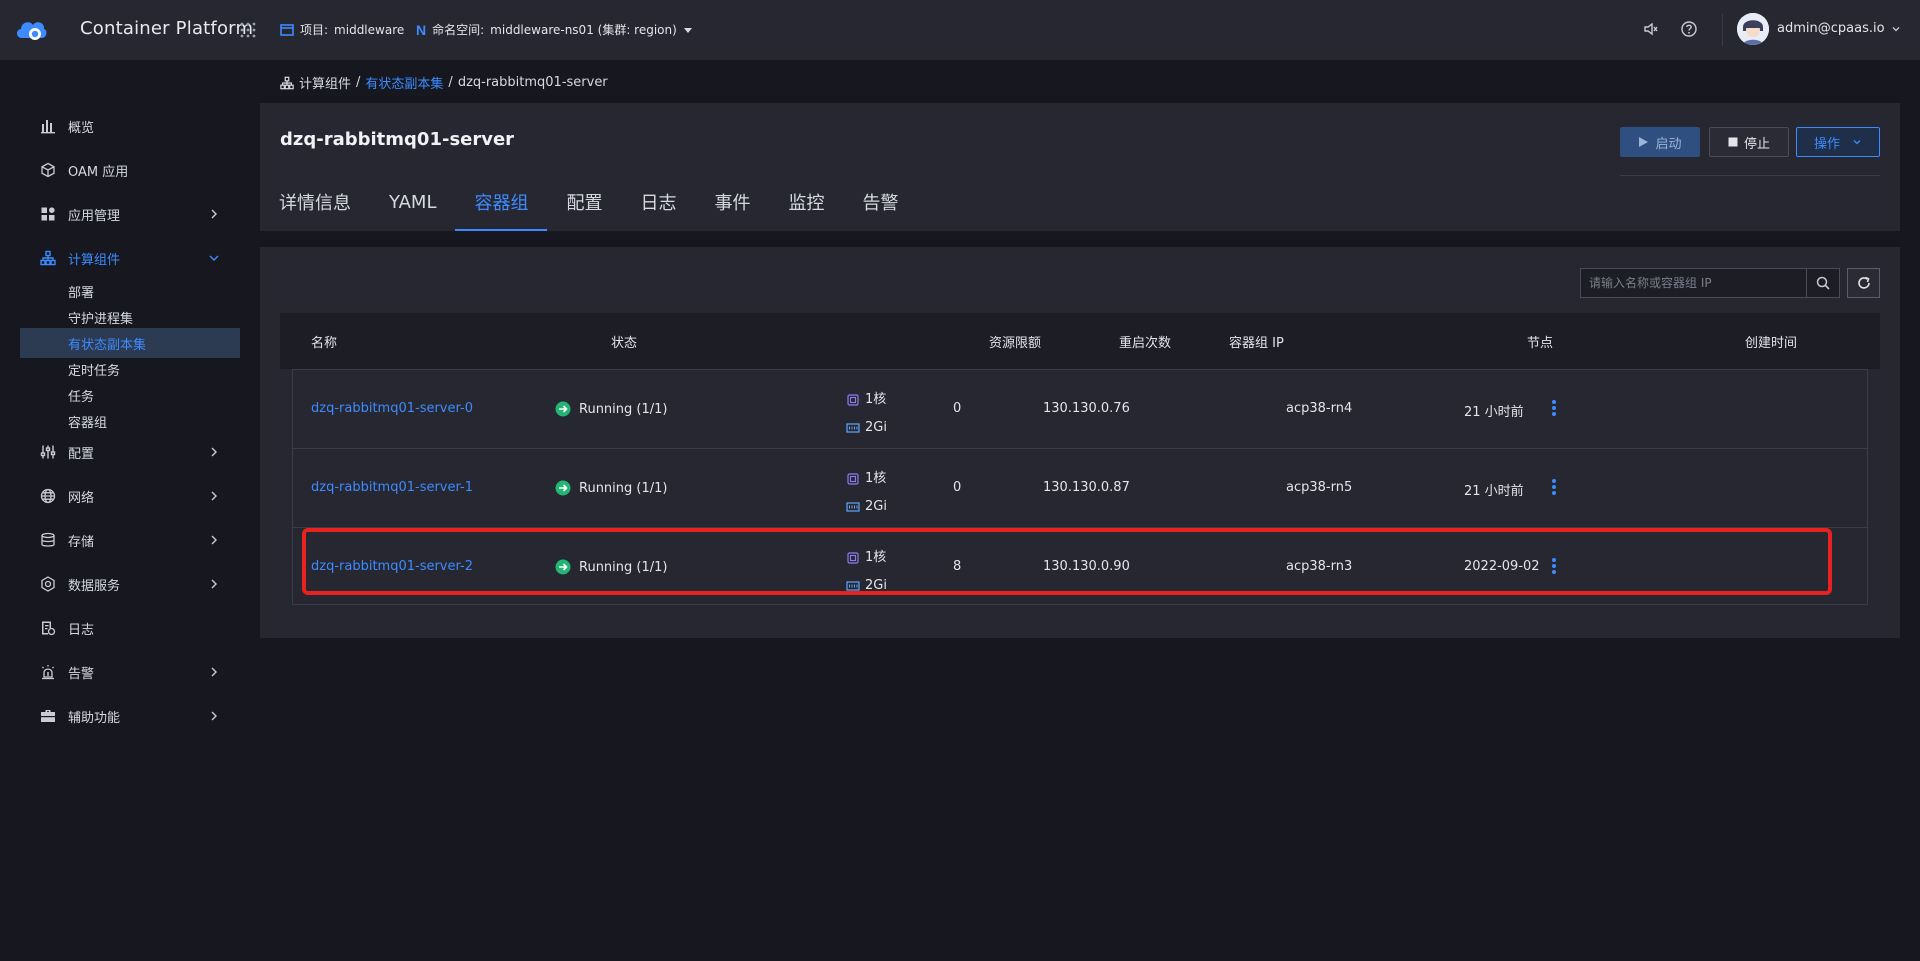 Image resolution: width=1920 pixels, height=961 pixels. I want to click on database-icon, so click(48, 539).